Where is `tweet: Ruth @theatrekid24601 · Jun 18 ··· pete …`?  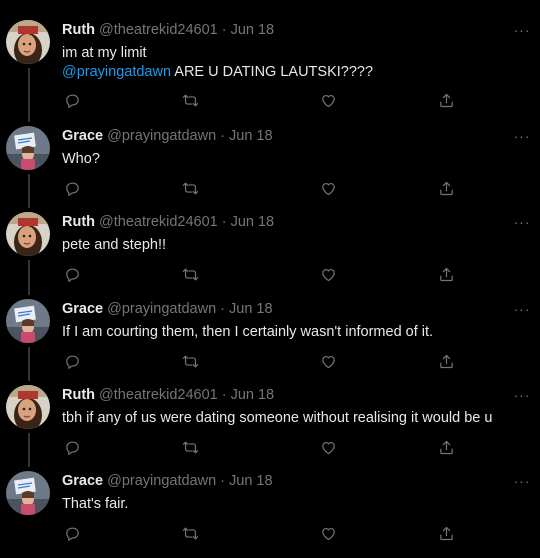 tweet: Ruth @theatrekid24601 · Jun 18 ··· pete … is located at coordinates (270, 249).